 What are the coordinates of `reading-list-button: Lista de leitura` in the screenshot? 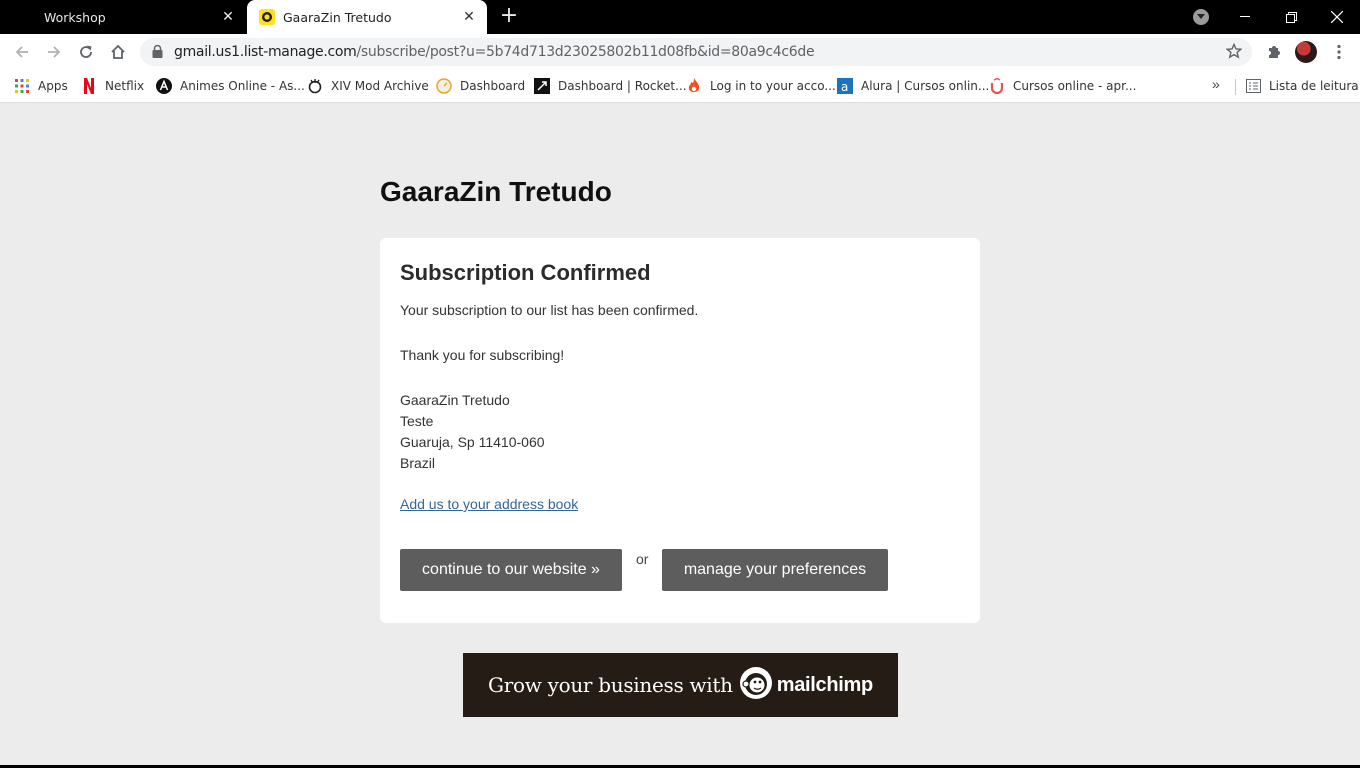 It's located at (1302, 86).